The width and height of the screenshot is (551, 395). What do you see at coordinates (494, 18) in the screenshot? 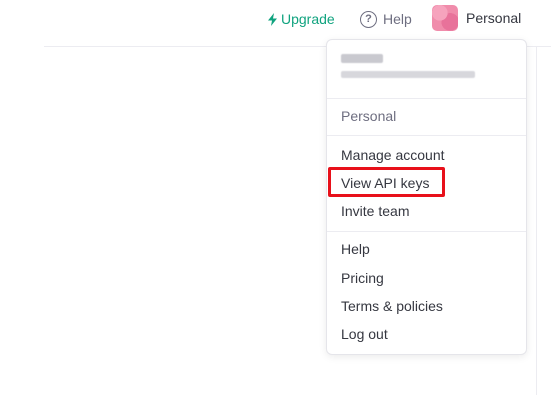
I see `account-label: Personal` at bounding box center [494, 18].